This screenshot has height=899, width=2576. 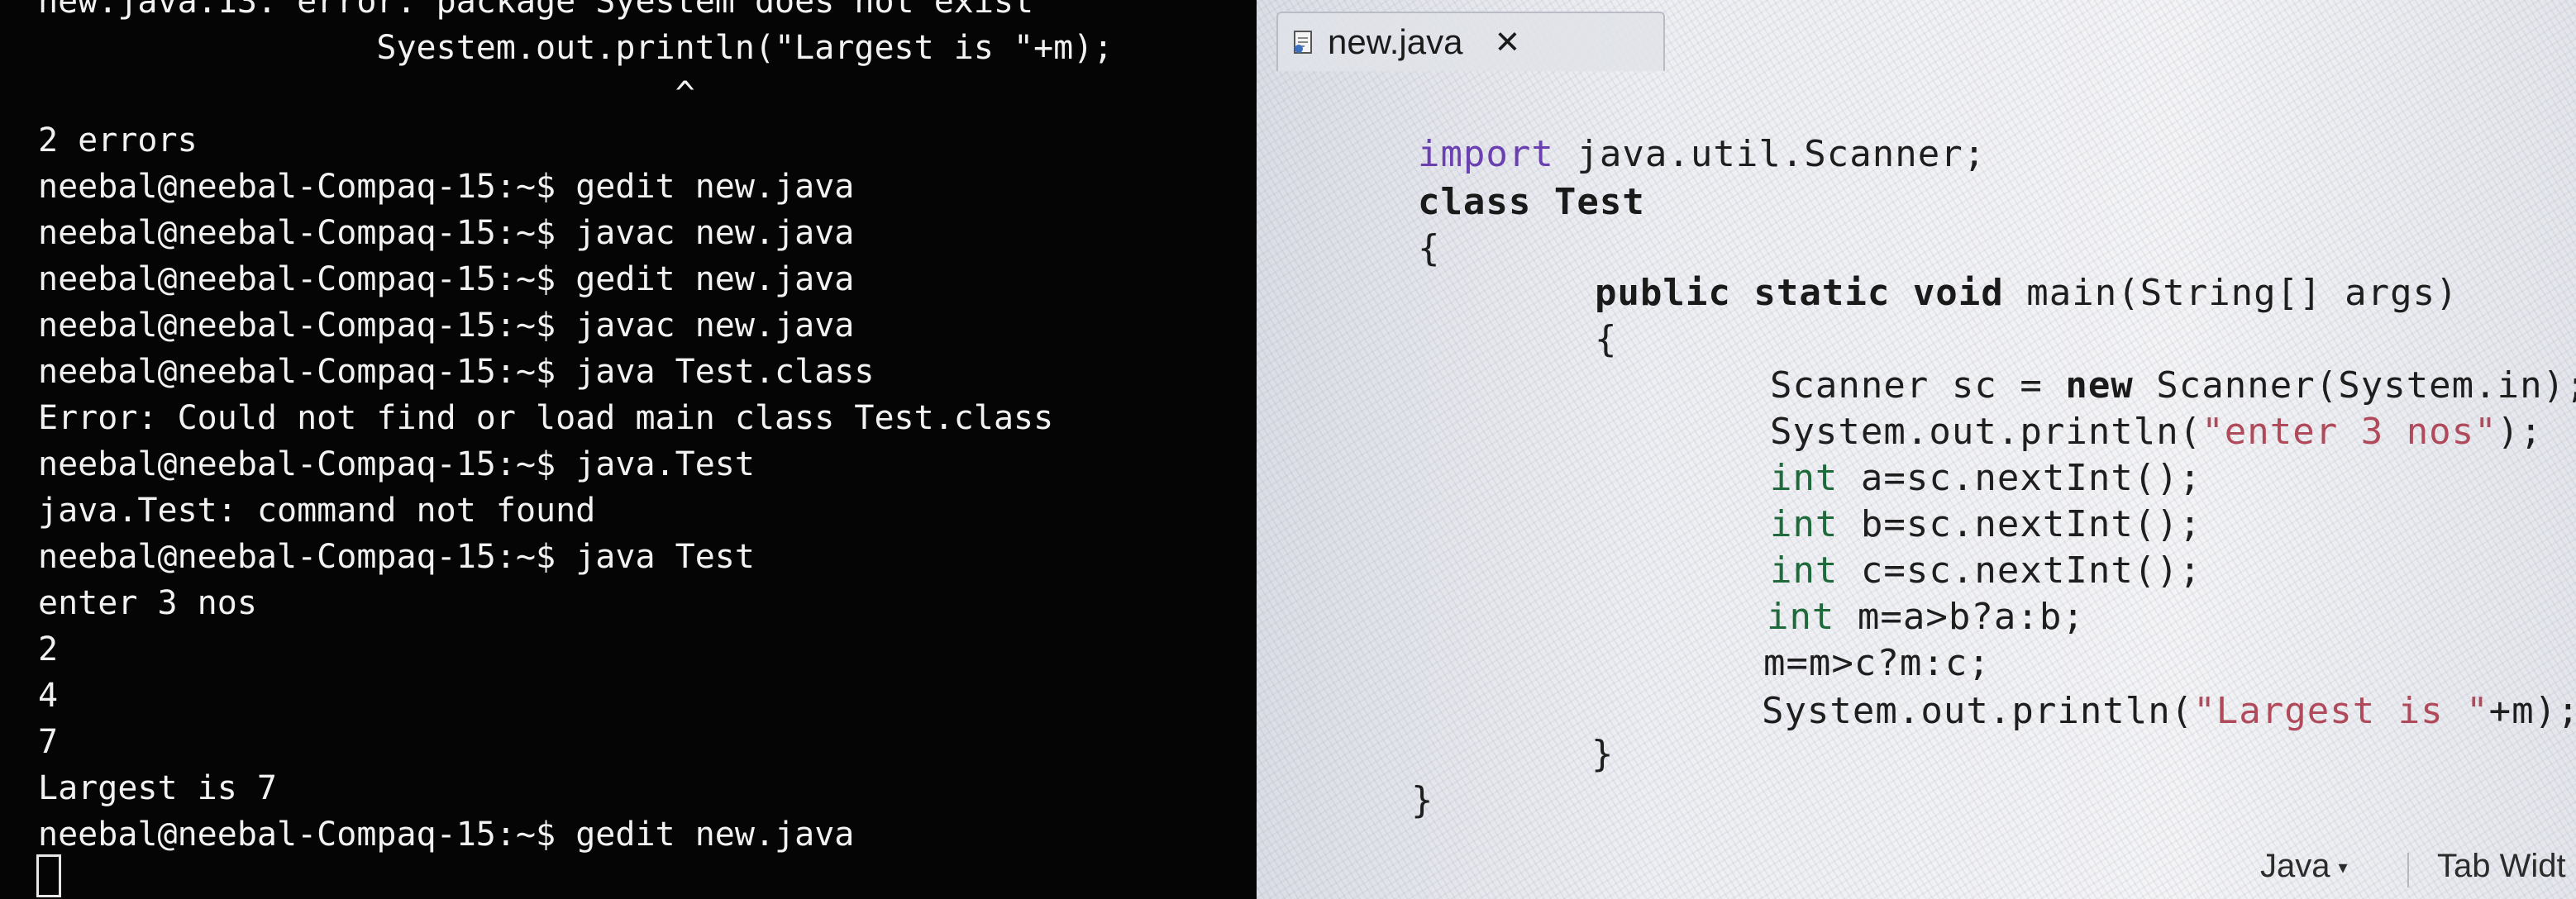 I want to click on code-text: main(String[] args), so click(x=2231, y=293).